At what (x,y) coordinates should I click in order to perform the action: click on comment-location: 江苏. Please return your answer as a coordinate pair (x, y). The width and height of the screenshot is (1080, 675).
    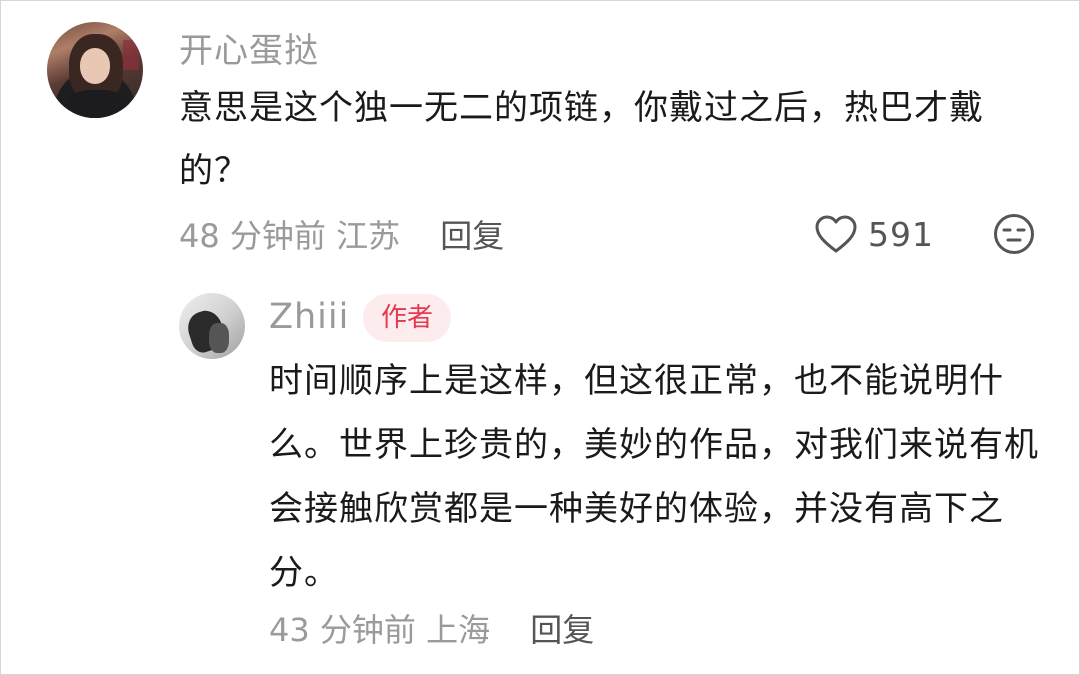
    Looking at the image, I should click on (368, 236).